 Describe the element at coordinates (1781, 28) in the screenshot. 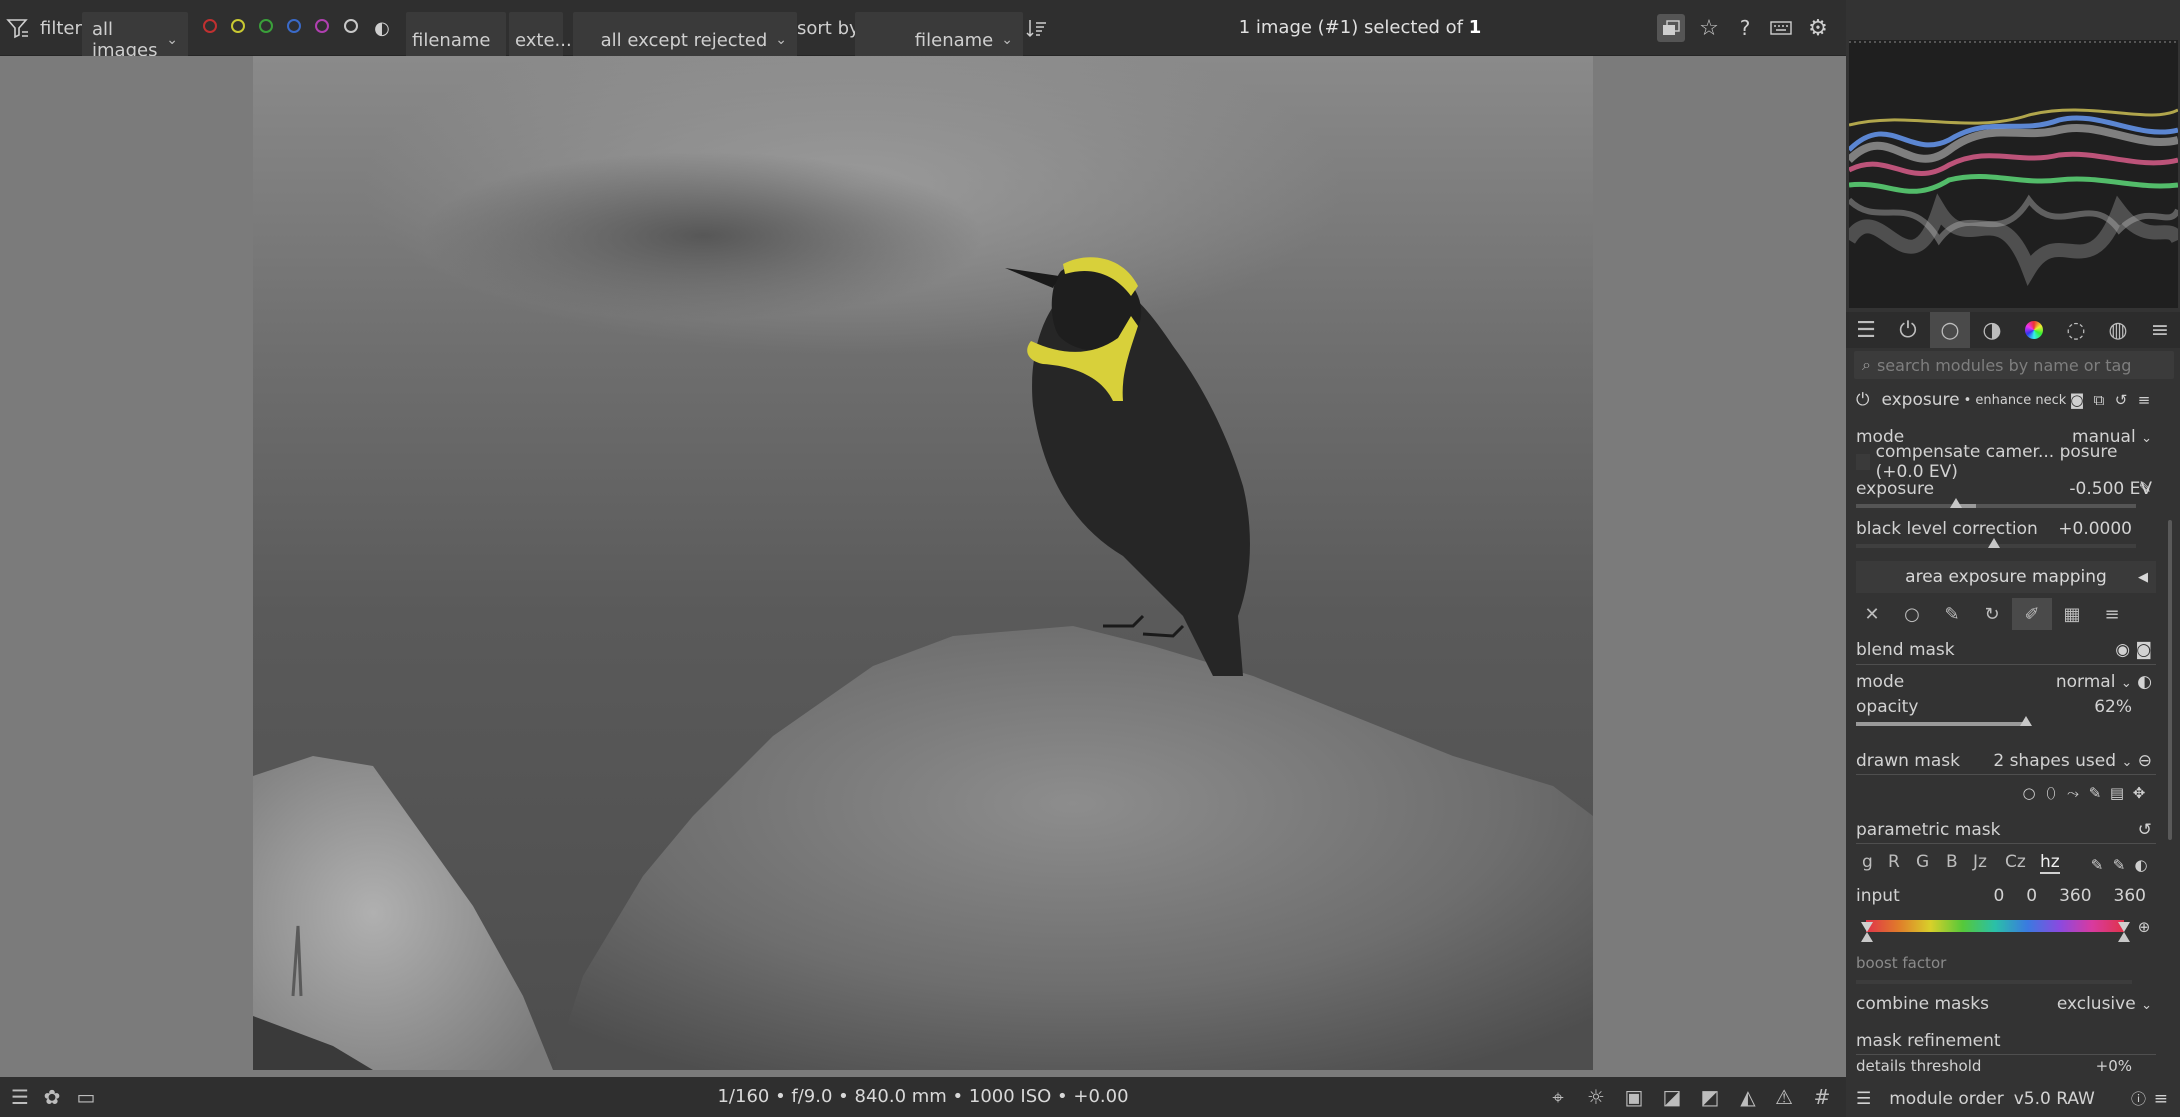

I see `keyboard-icon` at that location.